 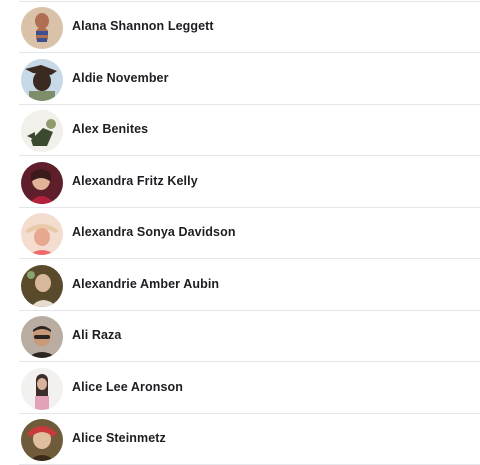 I want to click on friend-row: Alexandrie Amber Aubin, so click(x=240, y=285).